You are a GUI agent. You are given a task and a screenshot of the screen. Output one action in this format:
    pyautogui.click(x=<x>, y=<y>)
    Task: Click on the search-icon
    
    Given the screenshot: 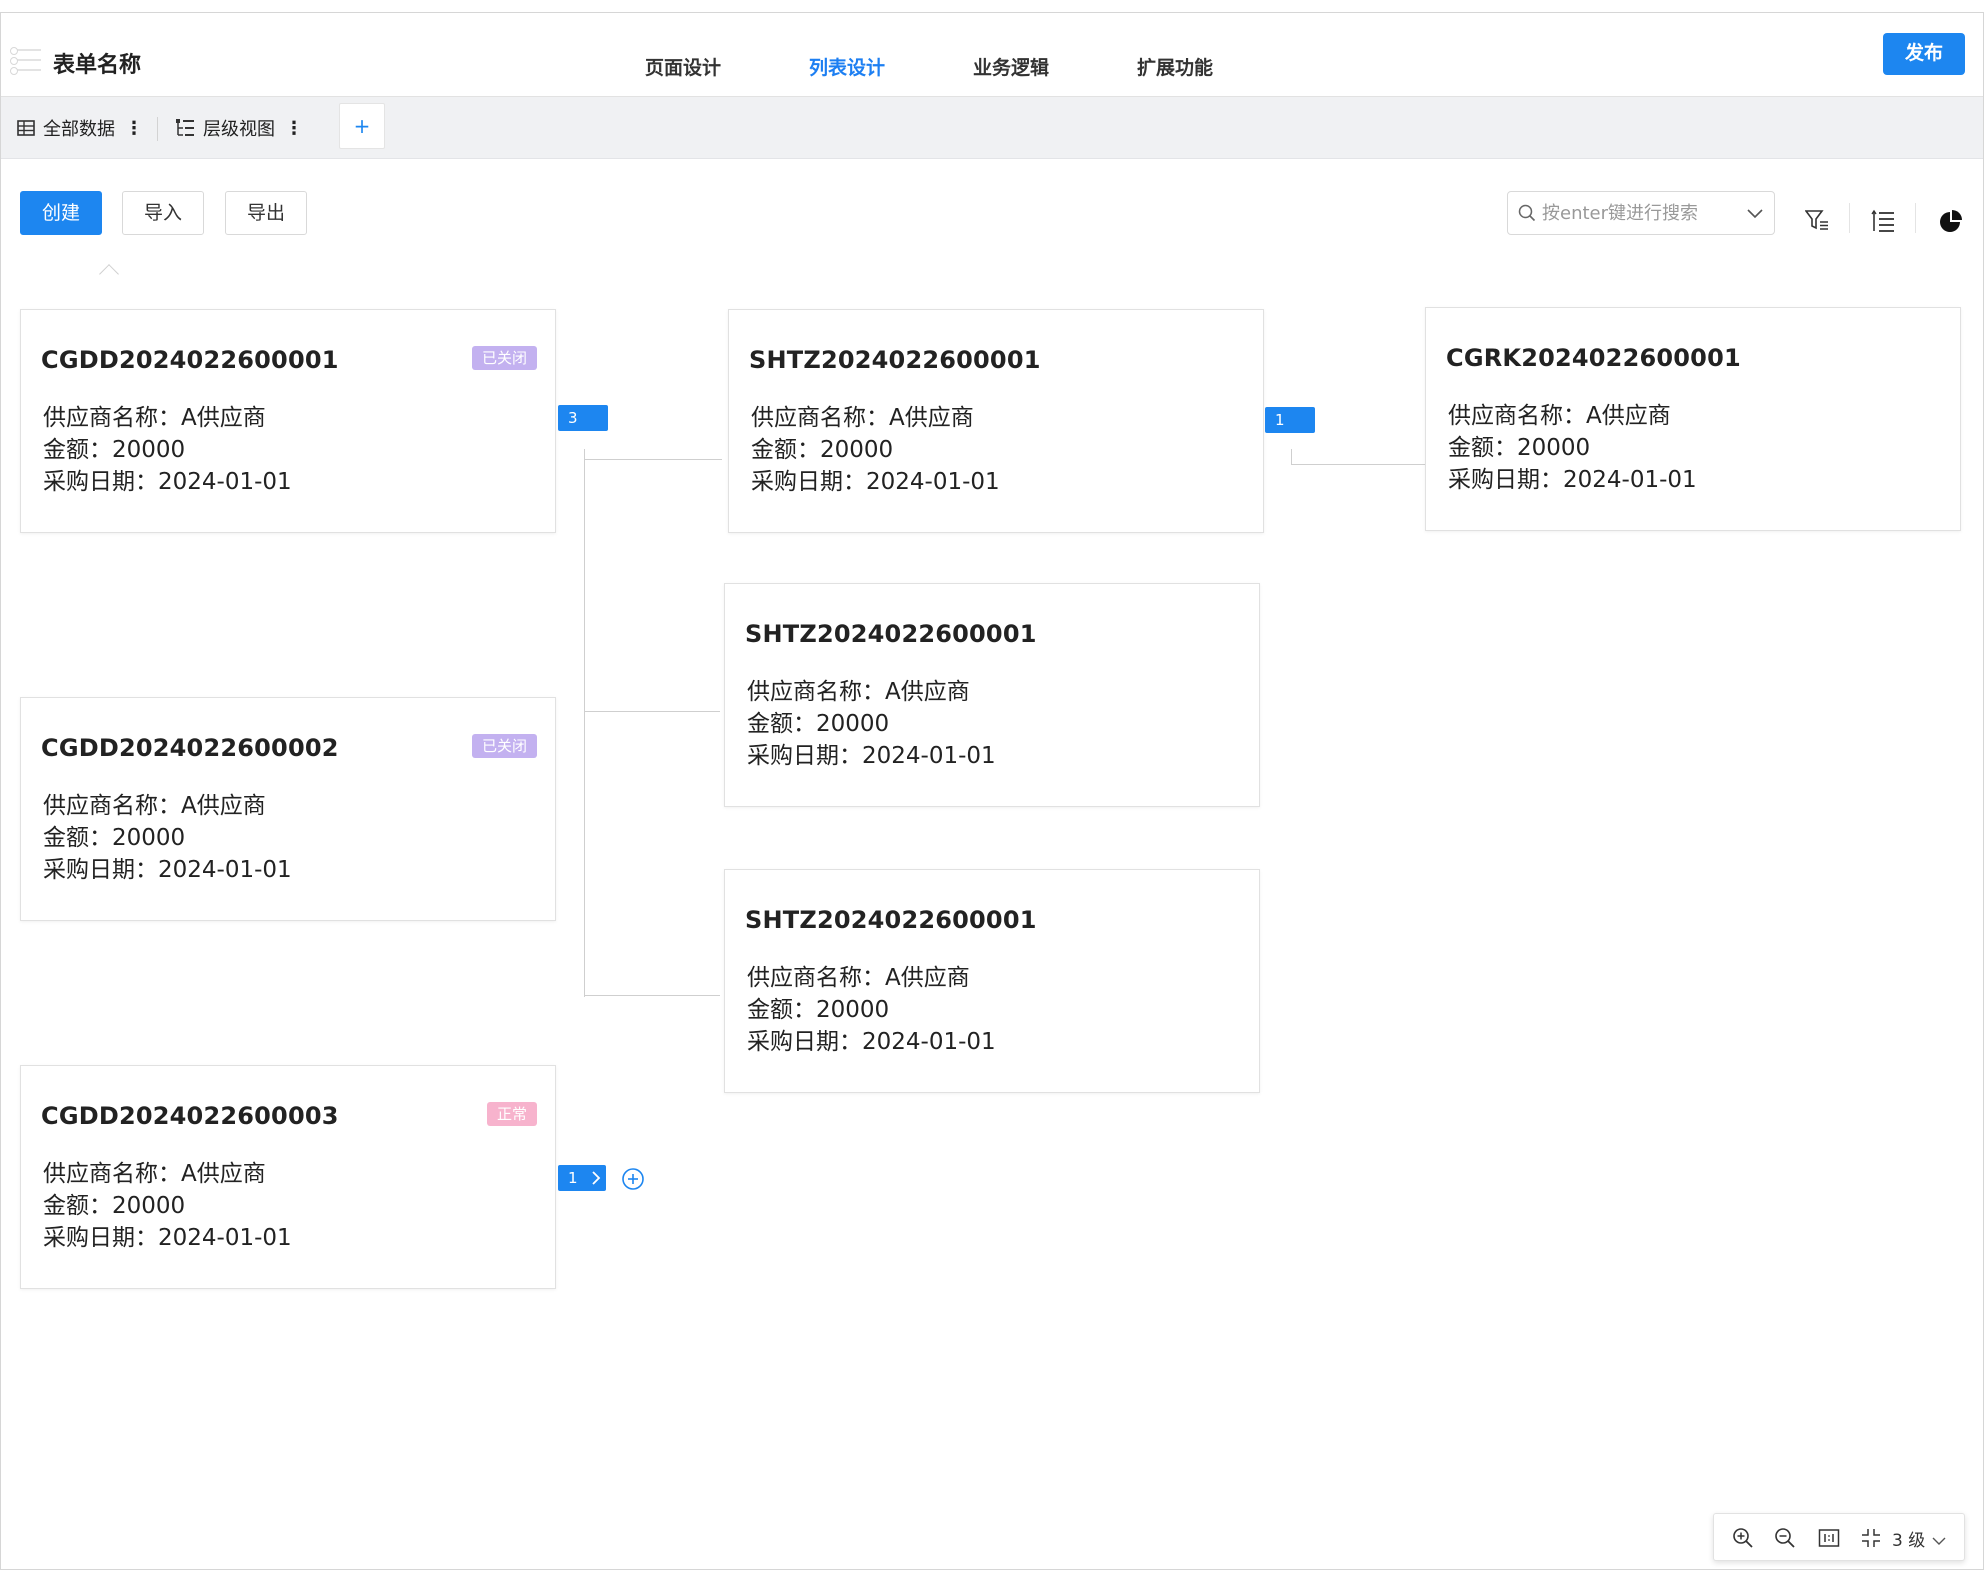 What is the action you would take?
    pyautogui.click(x=1527, y=213)
    